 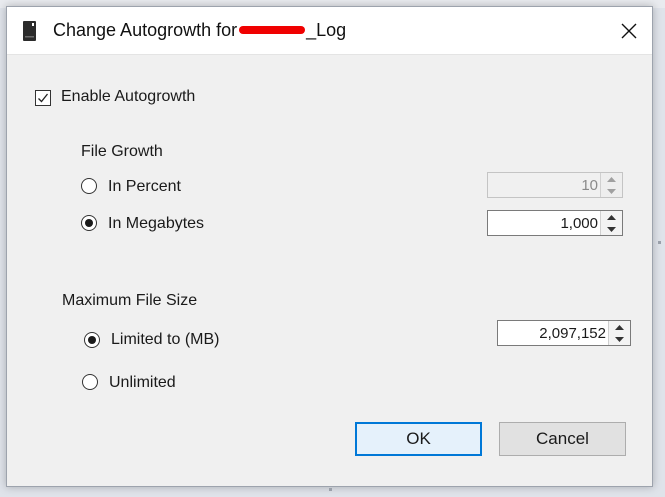 What do you see at coordinates (122, 151) in the screenshot?
I see `file-growth-heading: File Growth` at bounding box center [122, 151].